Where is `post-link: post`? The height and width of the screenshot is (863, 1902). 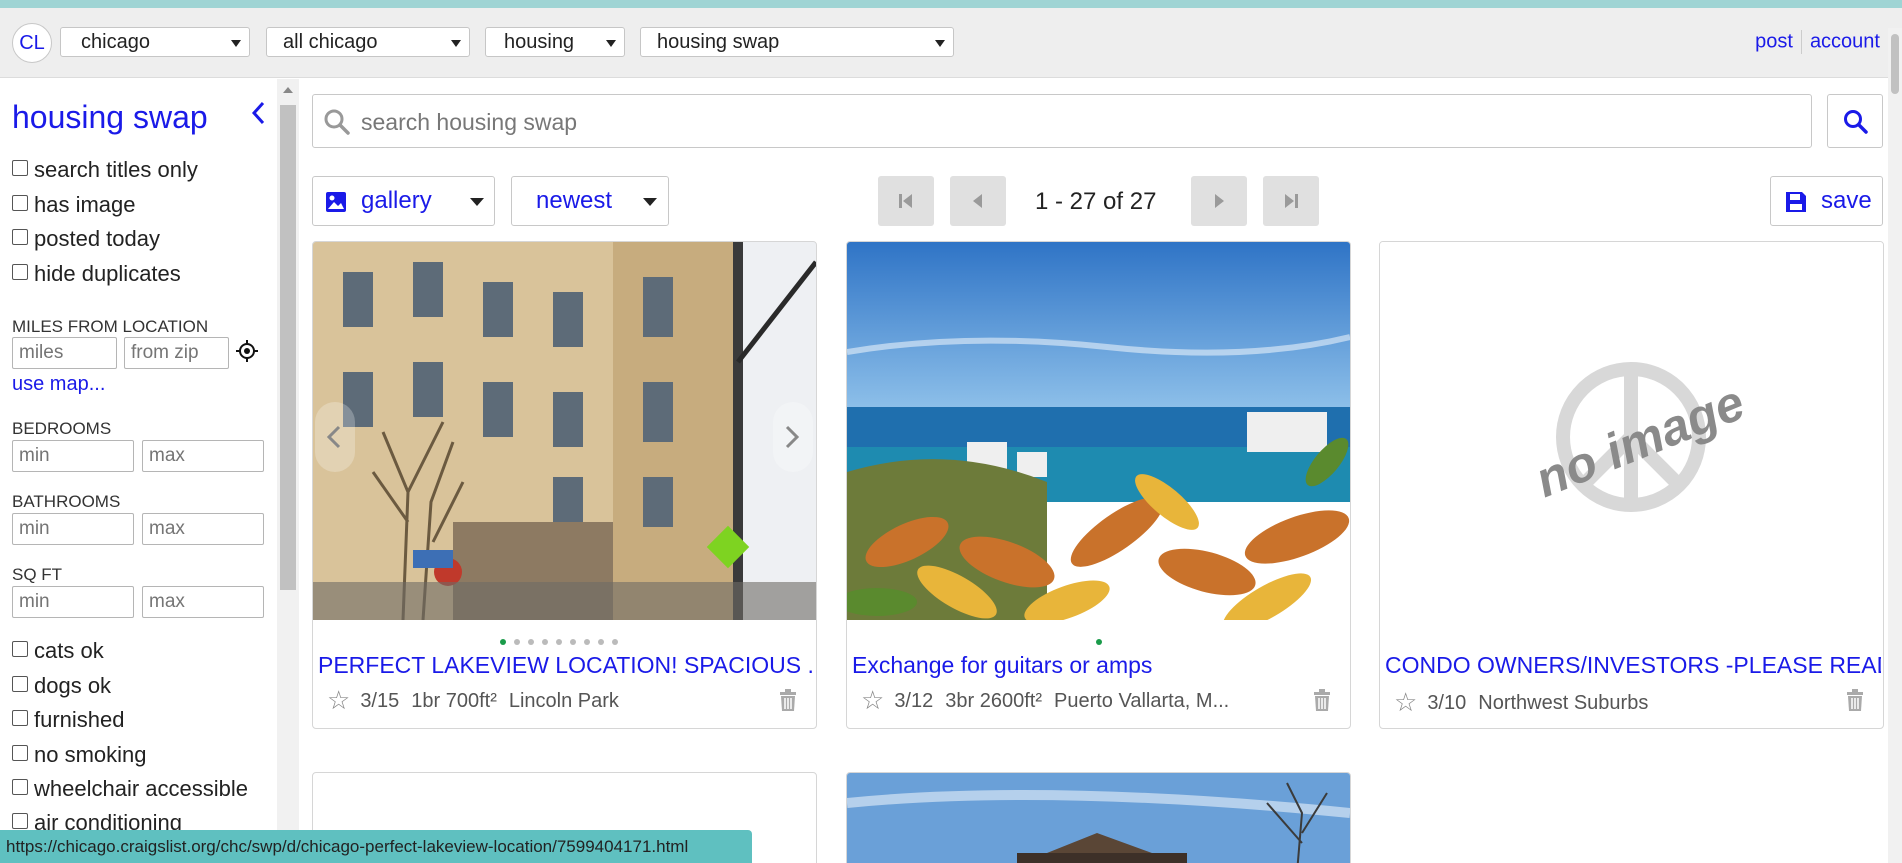
post-link: post is located at coordinates (1774, 41).